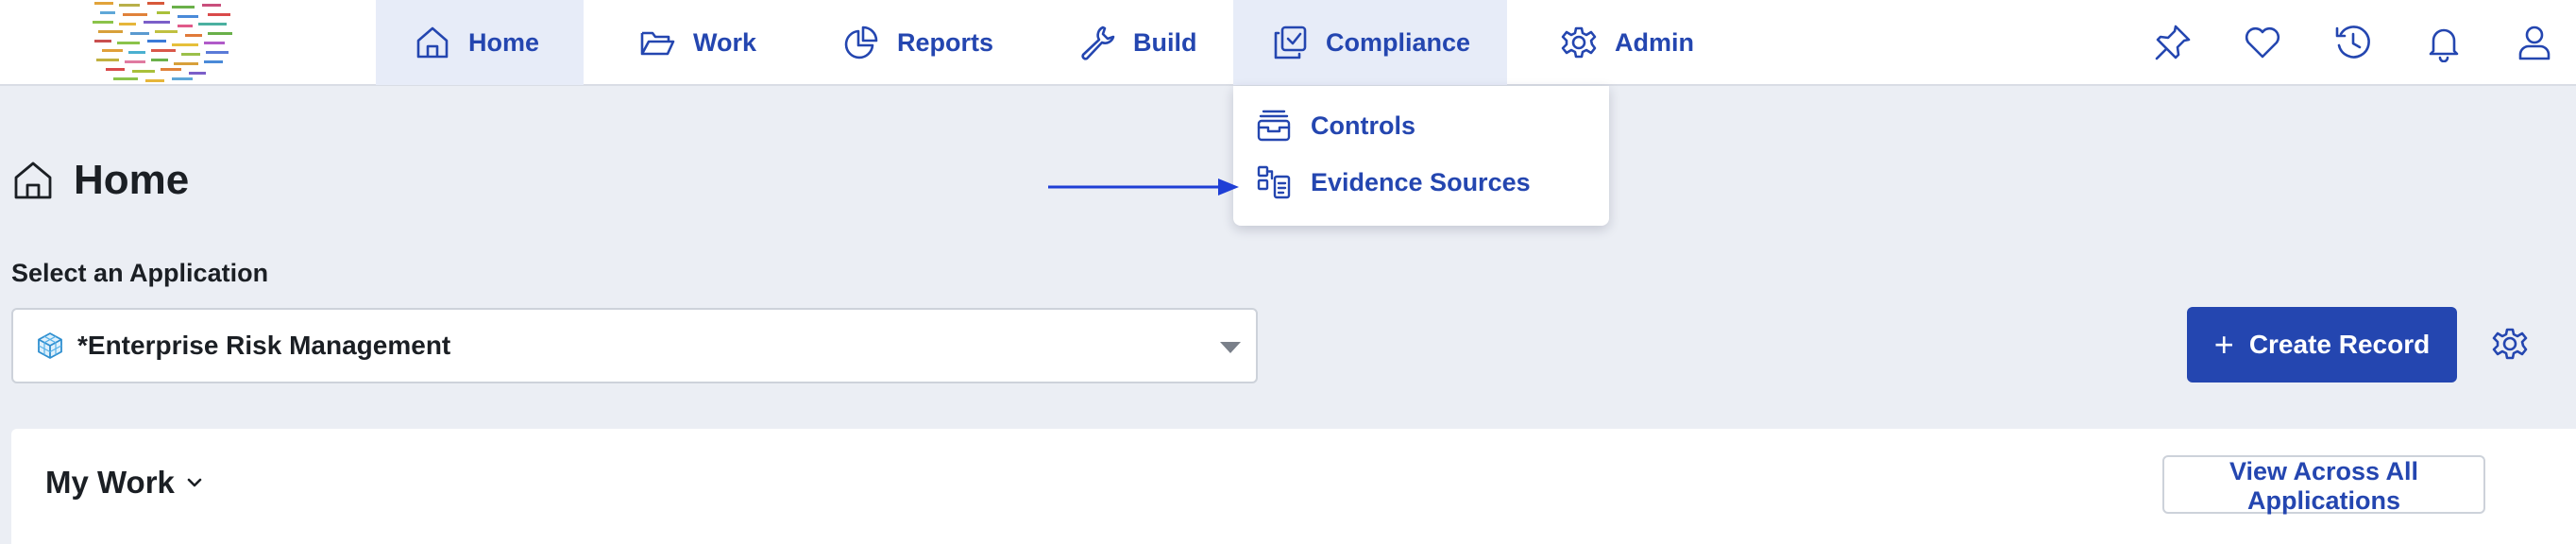  I want to click on nav-admin-label: Admin, so click(1654, 42).